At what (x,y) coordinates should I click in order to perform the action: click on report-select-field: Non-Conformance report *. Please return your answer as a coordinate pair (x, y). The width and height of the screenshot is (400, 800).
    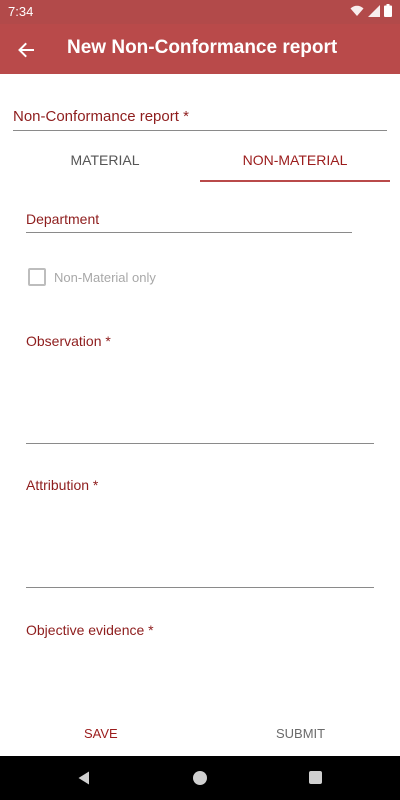
    Looking at the image, I should click on (200, 119).